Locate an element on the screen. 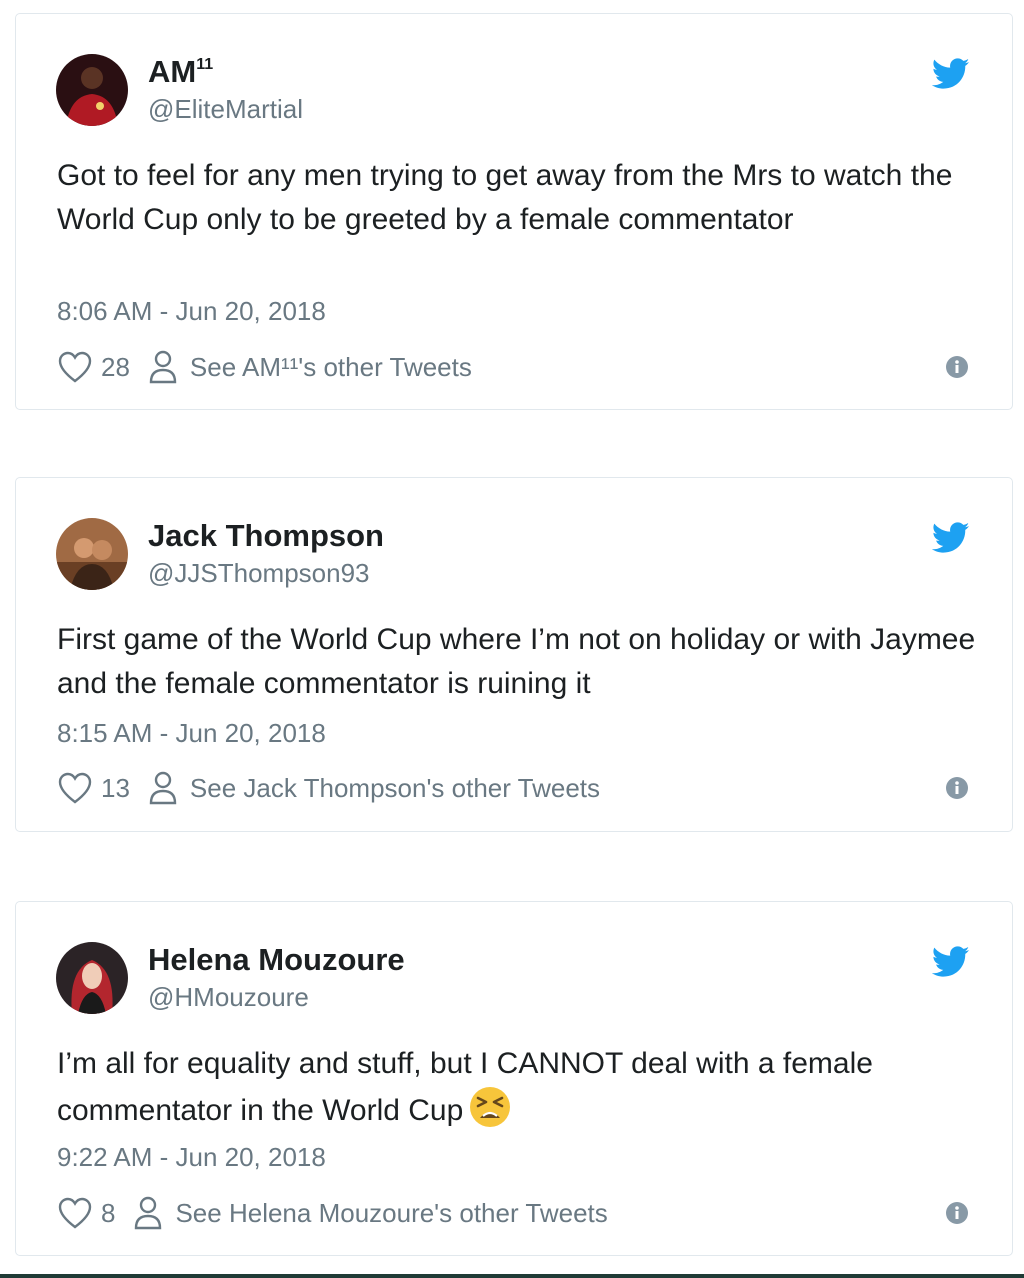 This screenshot has width=1024, height=1278. bottom-divider is located at coordinates (512, 1276).